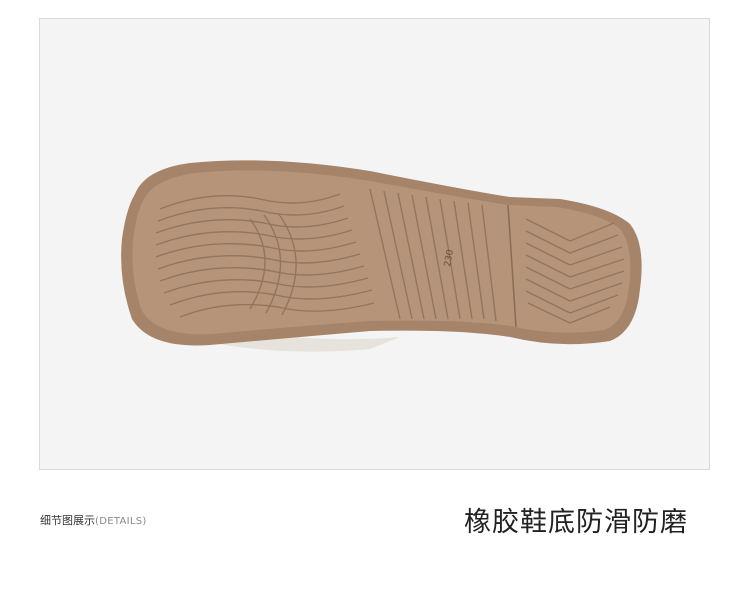  What do you see at coordinates (67, 520) in the screenshot?
I see `details-caption-cn: 细节图展示` at bounding box center [67, 520].